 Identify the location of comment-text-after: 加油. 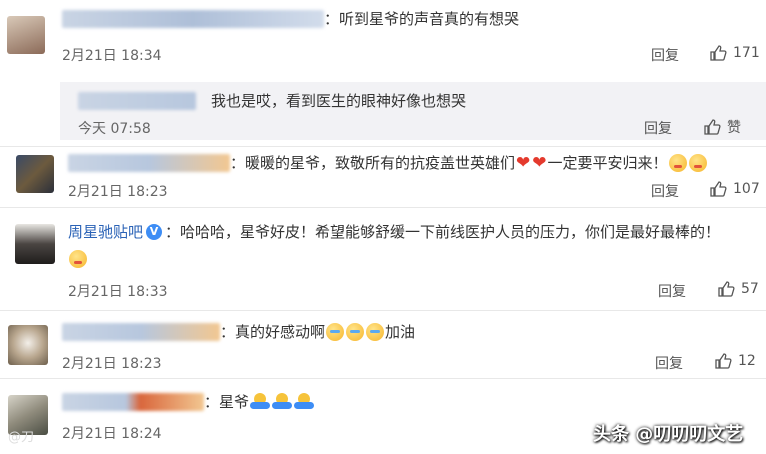
(400, 332).